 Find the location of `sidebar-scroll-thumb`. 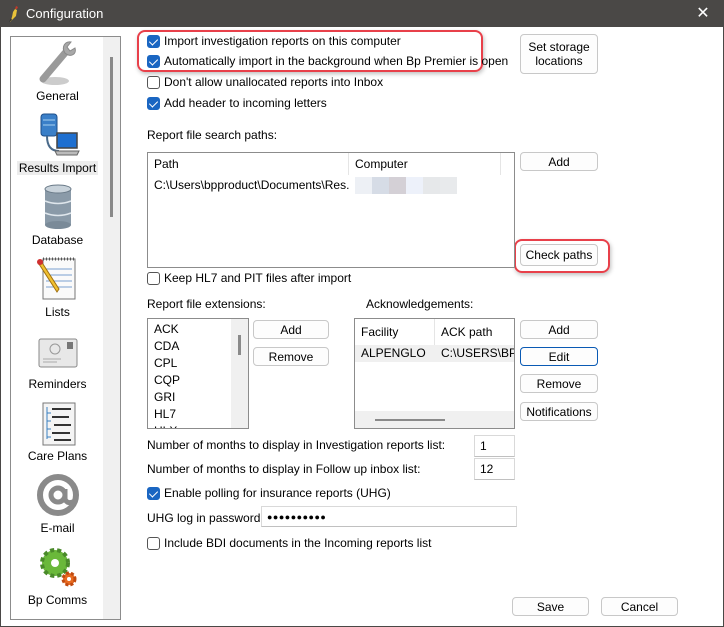

sidebar-scroll-thumb is located at coordinates (111, 137).